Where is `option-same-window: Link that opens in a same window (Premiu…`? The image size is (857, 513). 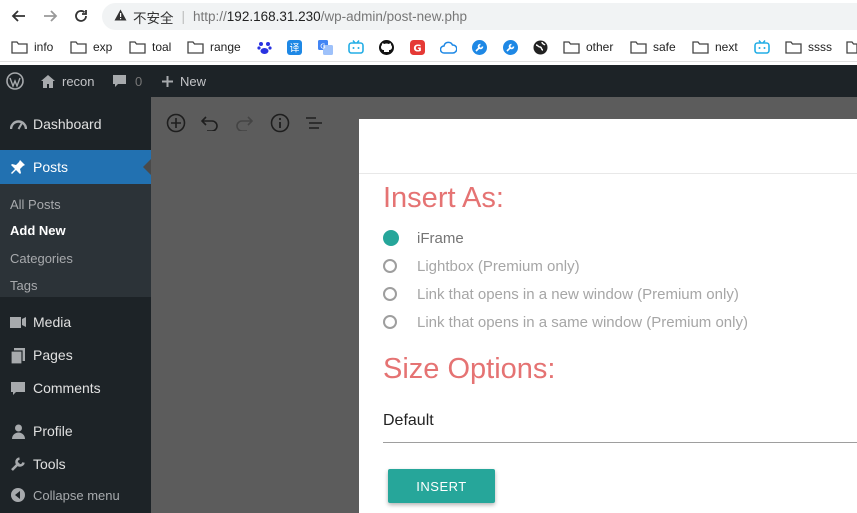 option-same-window: Link that opens in a same window (Premiu… is located at coordinates (565, 322).